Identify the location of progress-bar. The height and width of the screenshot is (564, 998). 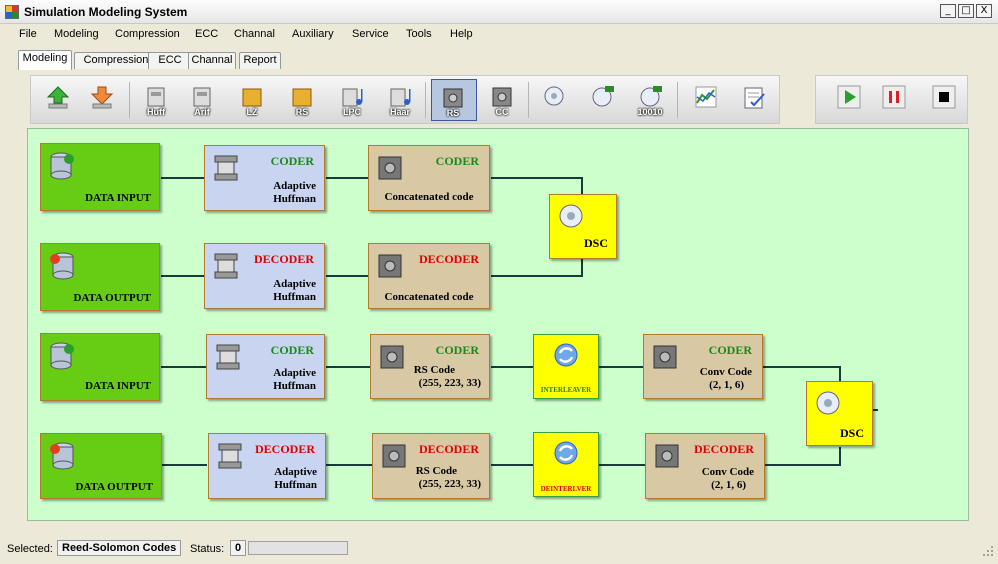
(298, 548).